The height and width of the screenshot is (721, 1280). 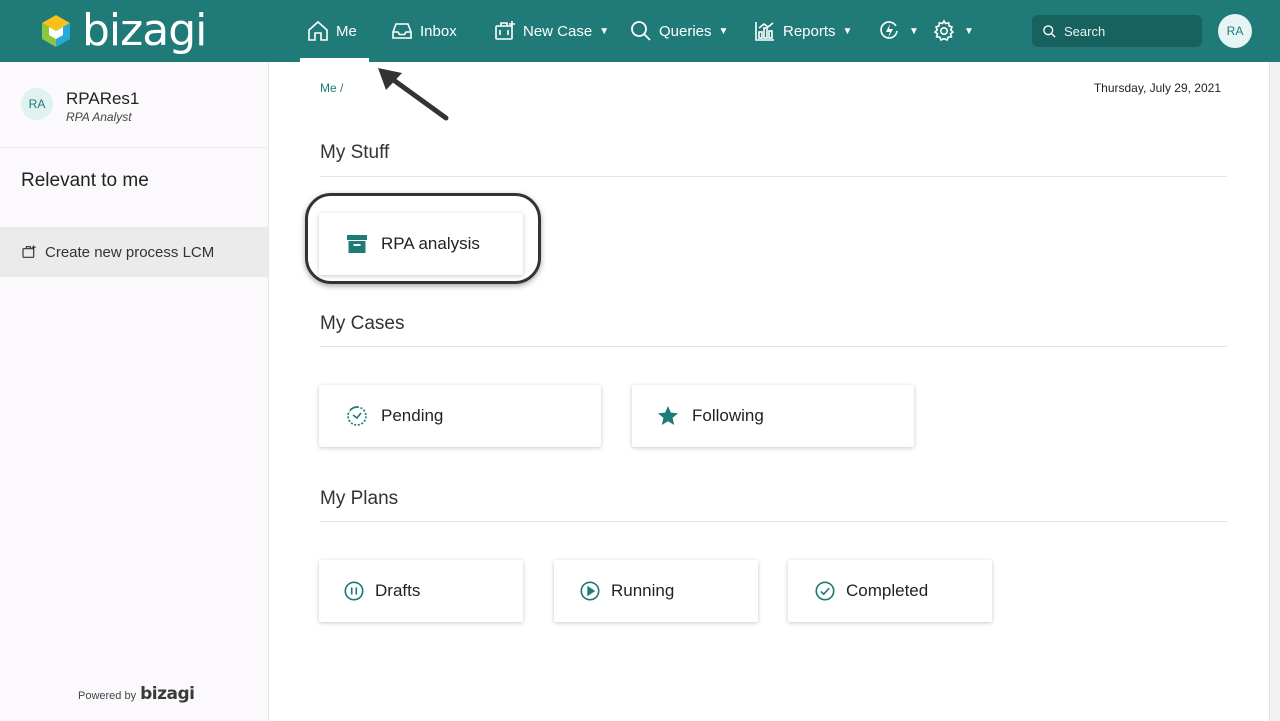 I want to click on search-input, so click(x=1129, y=31).